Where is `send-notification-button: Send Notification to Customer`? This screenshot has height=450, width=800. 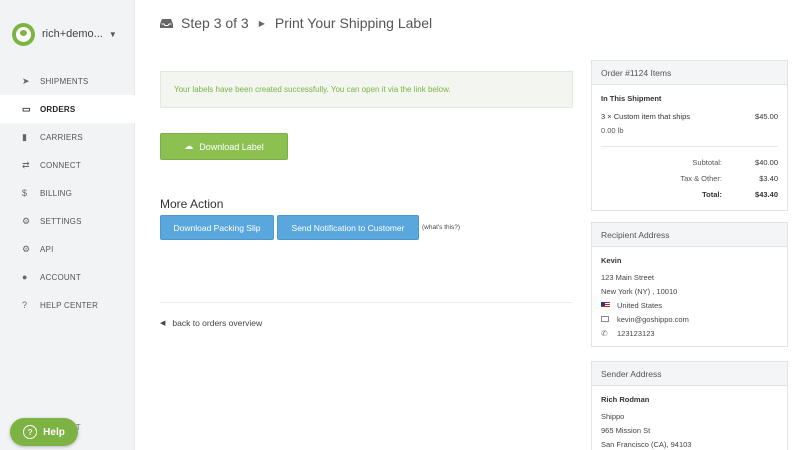 send-notification-button: Send Notification to Customer is located at coordinates (348, 227).